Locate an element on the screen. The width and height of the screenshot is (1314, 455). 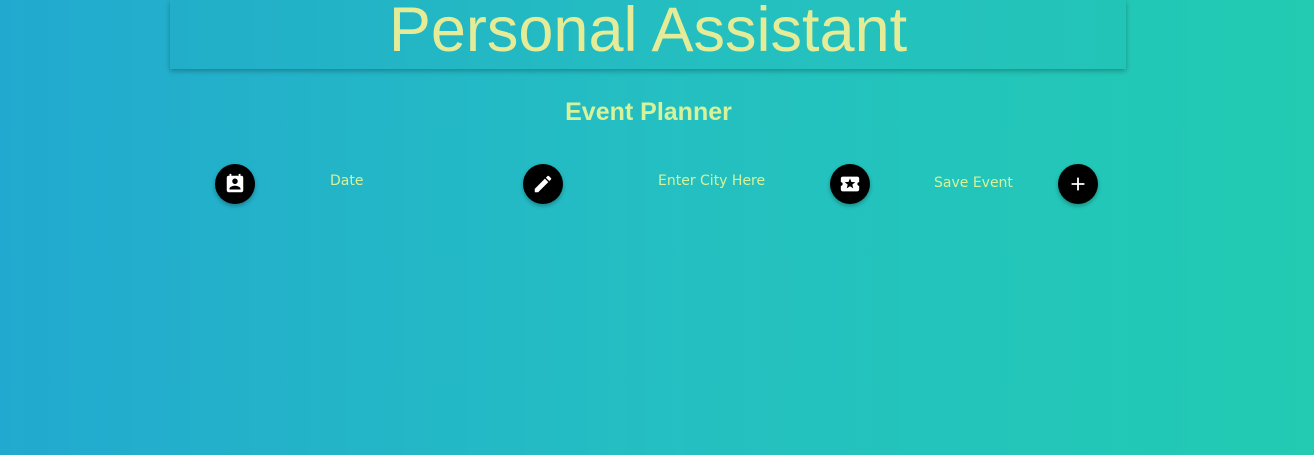
ticket-star-icon is located at coordinates (850, 184).